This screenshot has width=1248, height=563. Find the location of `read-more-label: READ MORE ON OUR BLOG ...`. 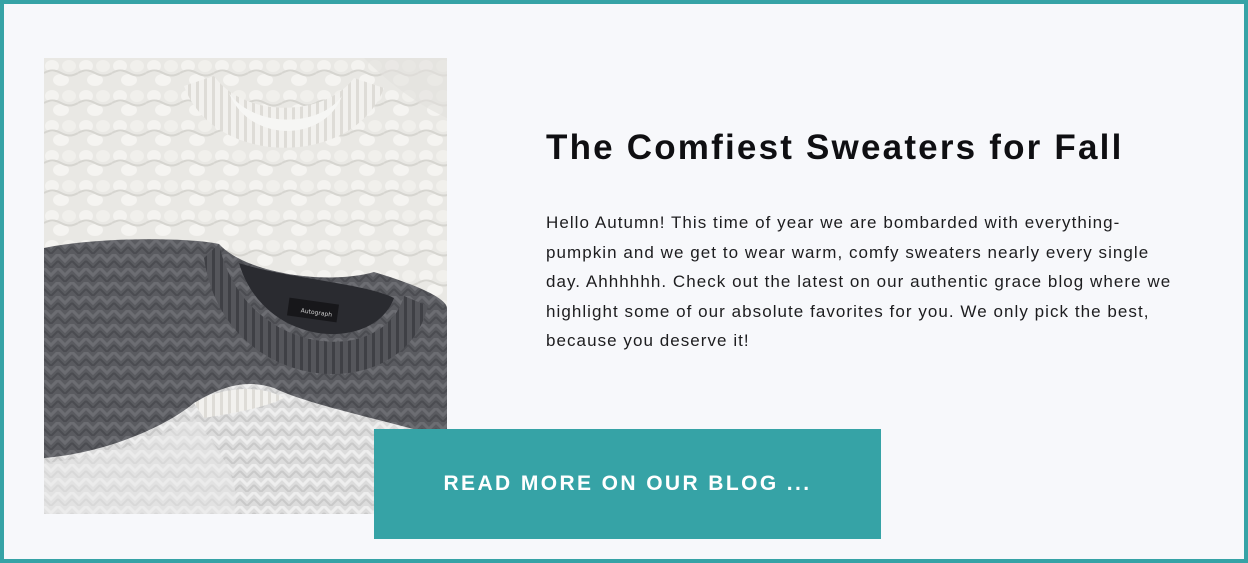

read-more-label: READ MORE ON OUR BLOG ... is located at coordinates (627, 483).